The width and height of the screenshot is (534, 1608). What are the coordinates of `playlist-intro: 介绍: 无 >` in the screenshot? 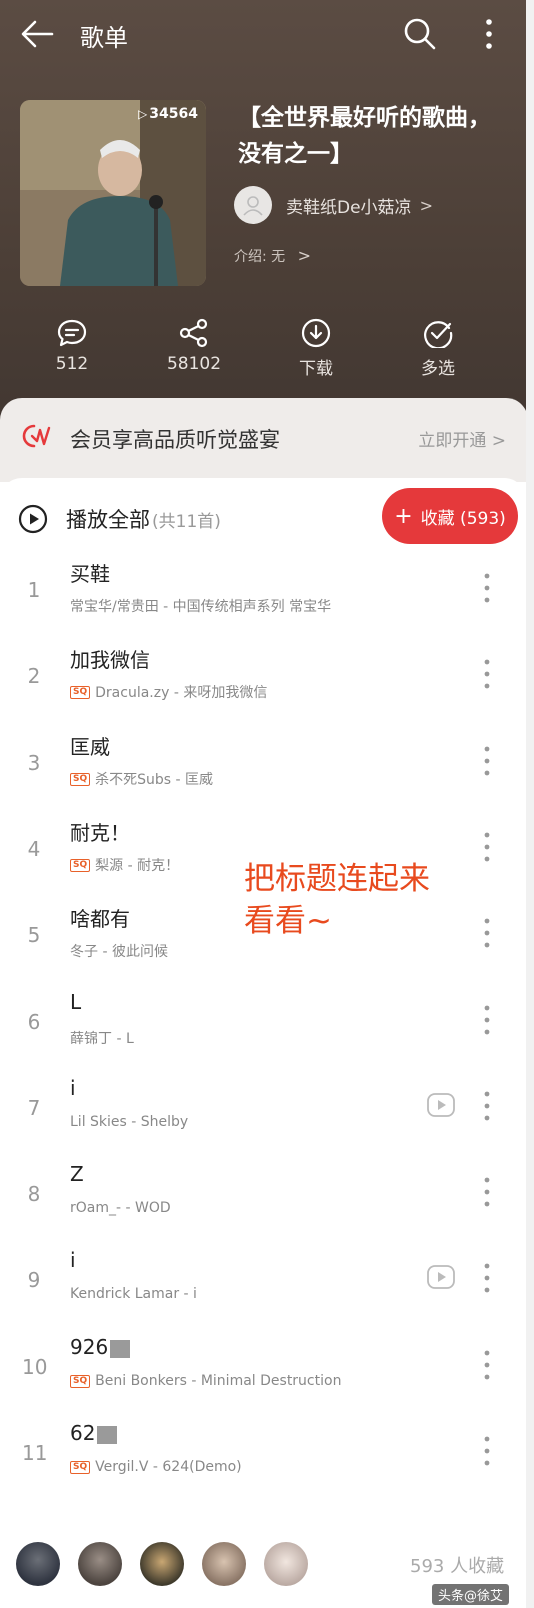 It's located at (272, 256).